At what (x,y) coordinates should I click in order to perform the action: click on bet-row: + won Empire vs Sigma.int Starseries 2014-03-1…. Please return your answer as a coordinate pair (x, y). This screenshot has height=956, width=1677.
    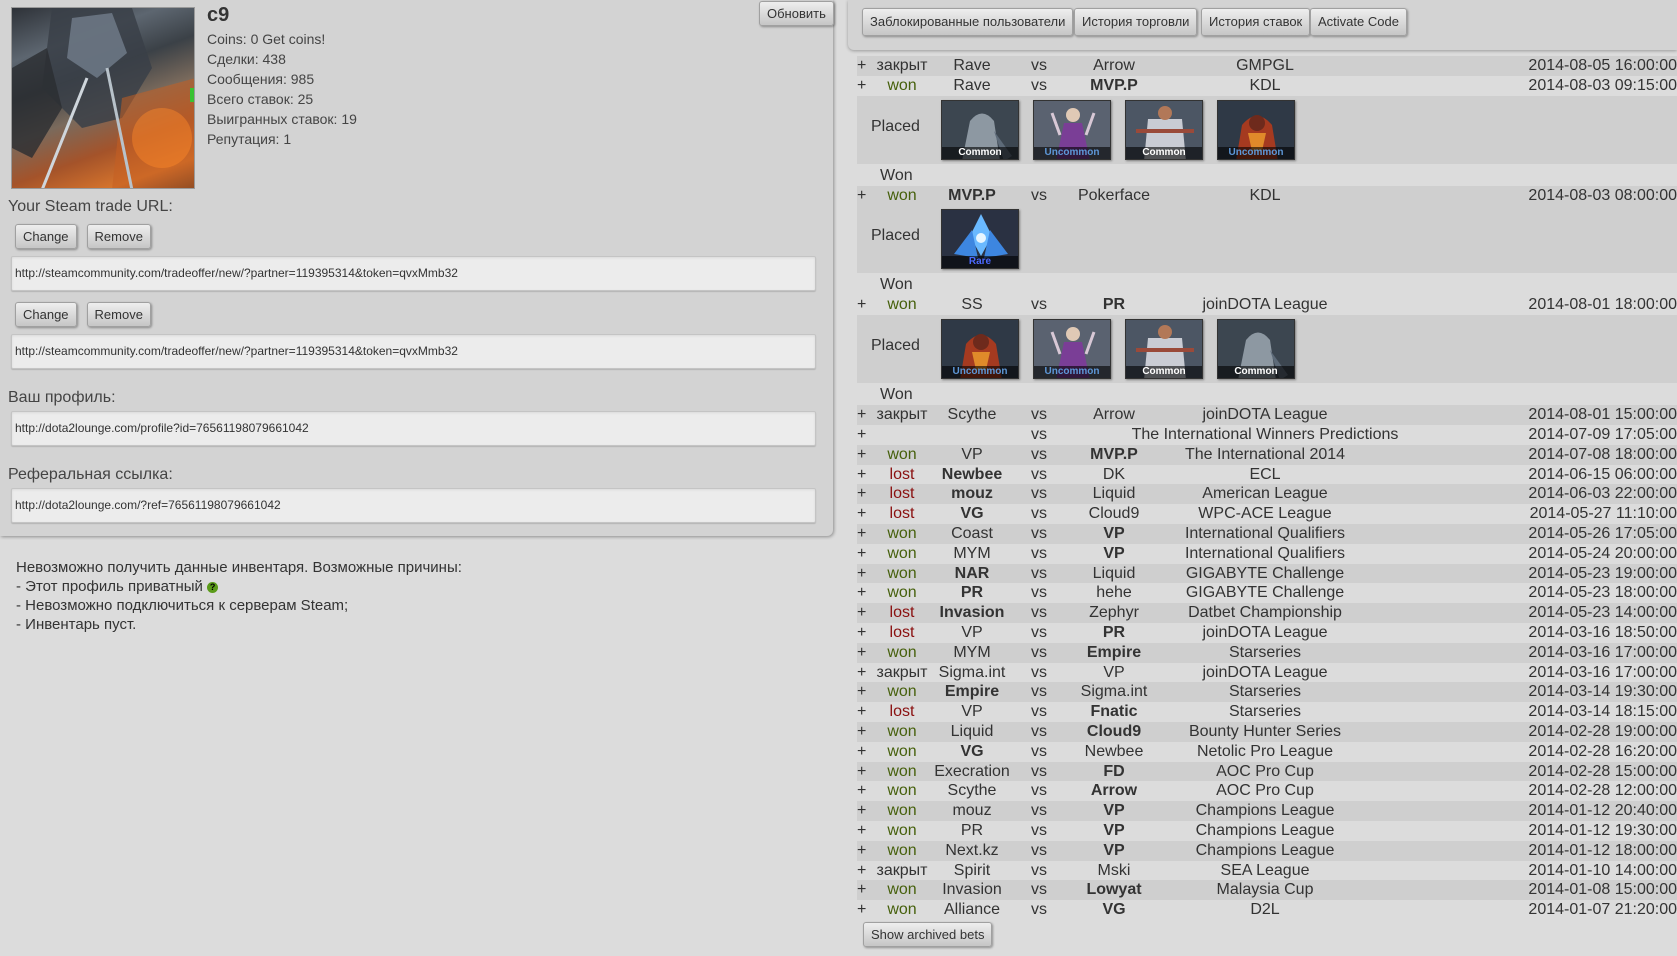
    Looking at the image, I should click on (1267, 692).